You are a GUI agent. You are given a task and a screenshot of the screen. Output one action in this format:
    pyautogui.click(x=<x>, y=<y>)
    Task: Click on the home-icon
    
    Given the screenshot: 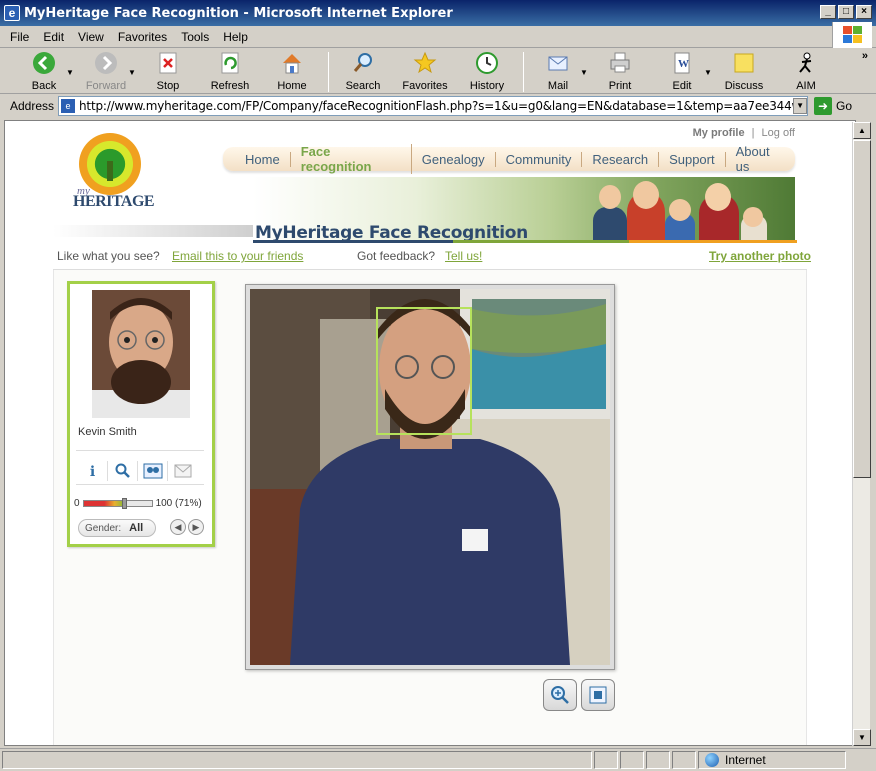 What is the action you would take?
    pyautogui.click(x=292, y=63)
    